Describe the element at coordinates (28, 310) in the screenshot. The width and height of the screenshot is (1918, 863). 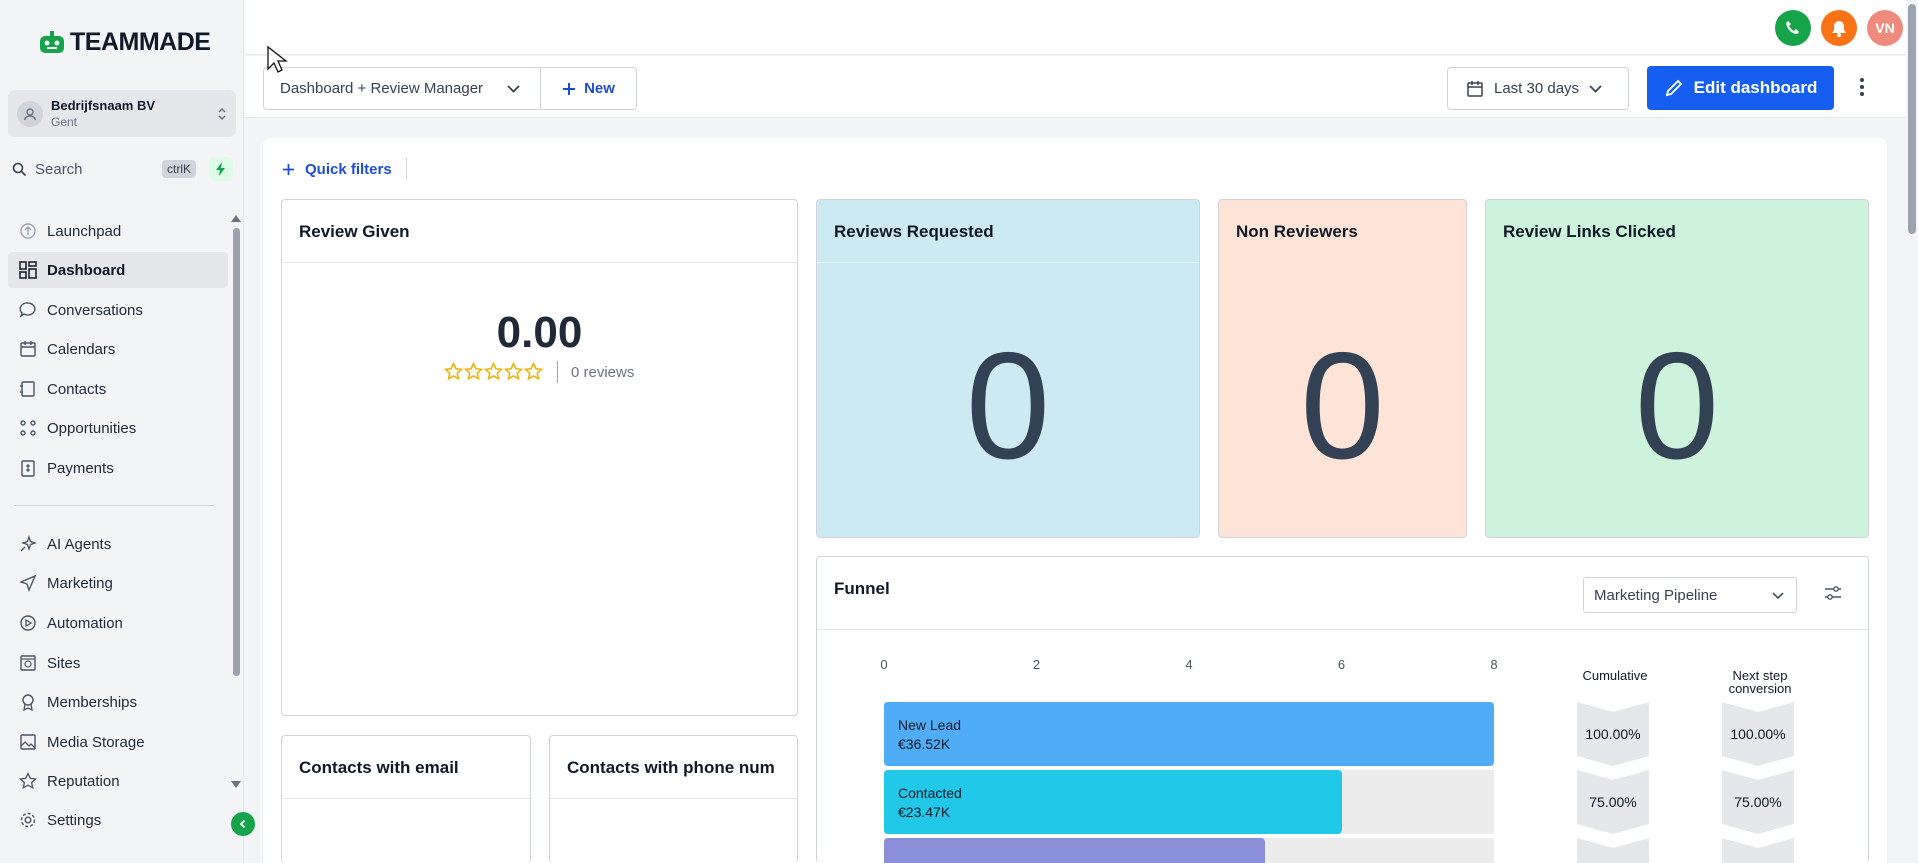
I see `chat-icon` at that location.